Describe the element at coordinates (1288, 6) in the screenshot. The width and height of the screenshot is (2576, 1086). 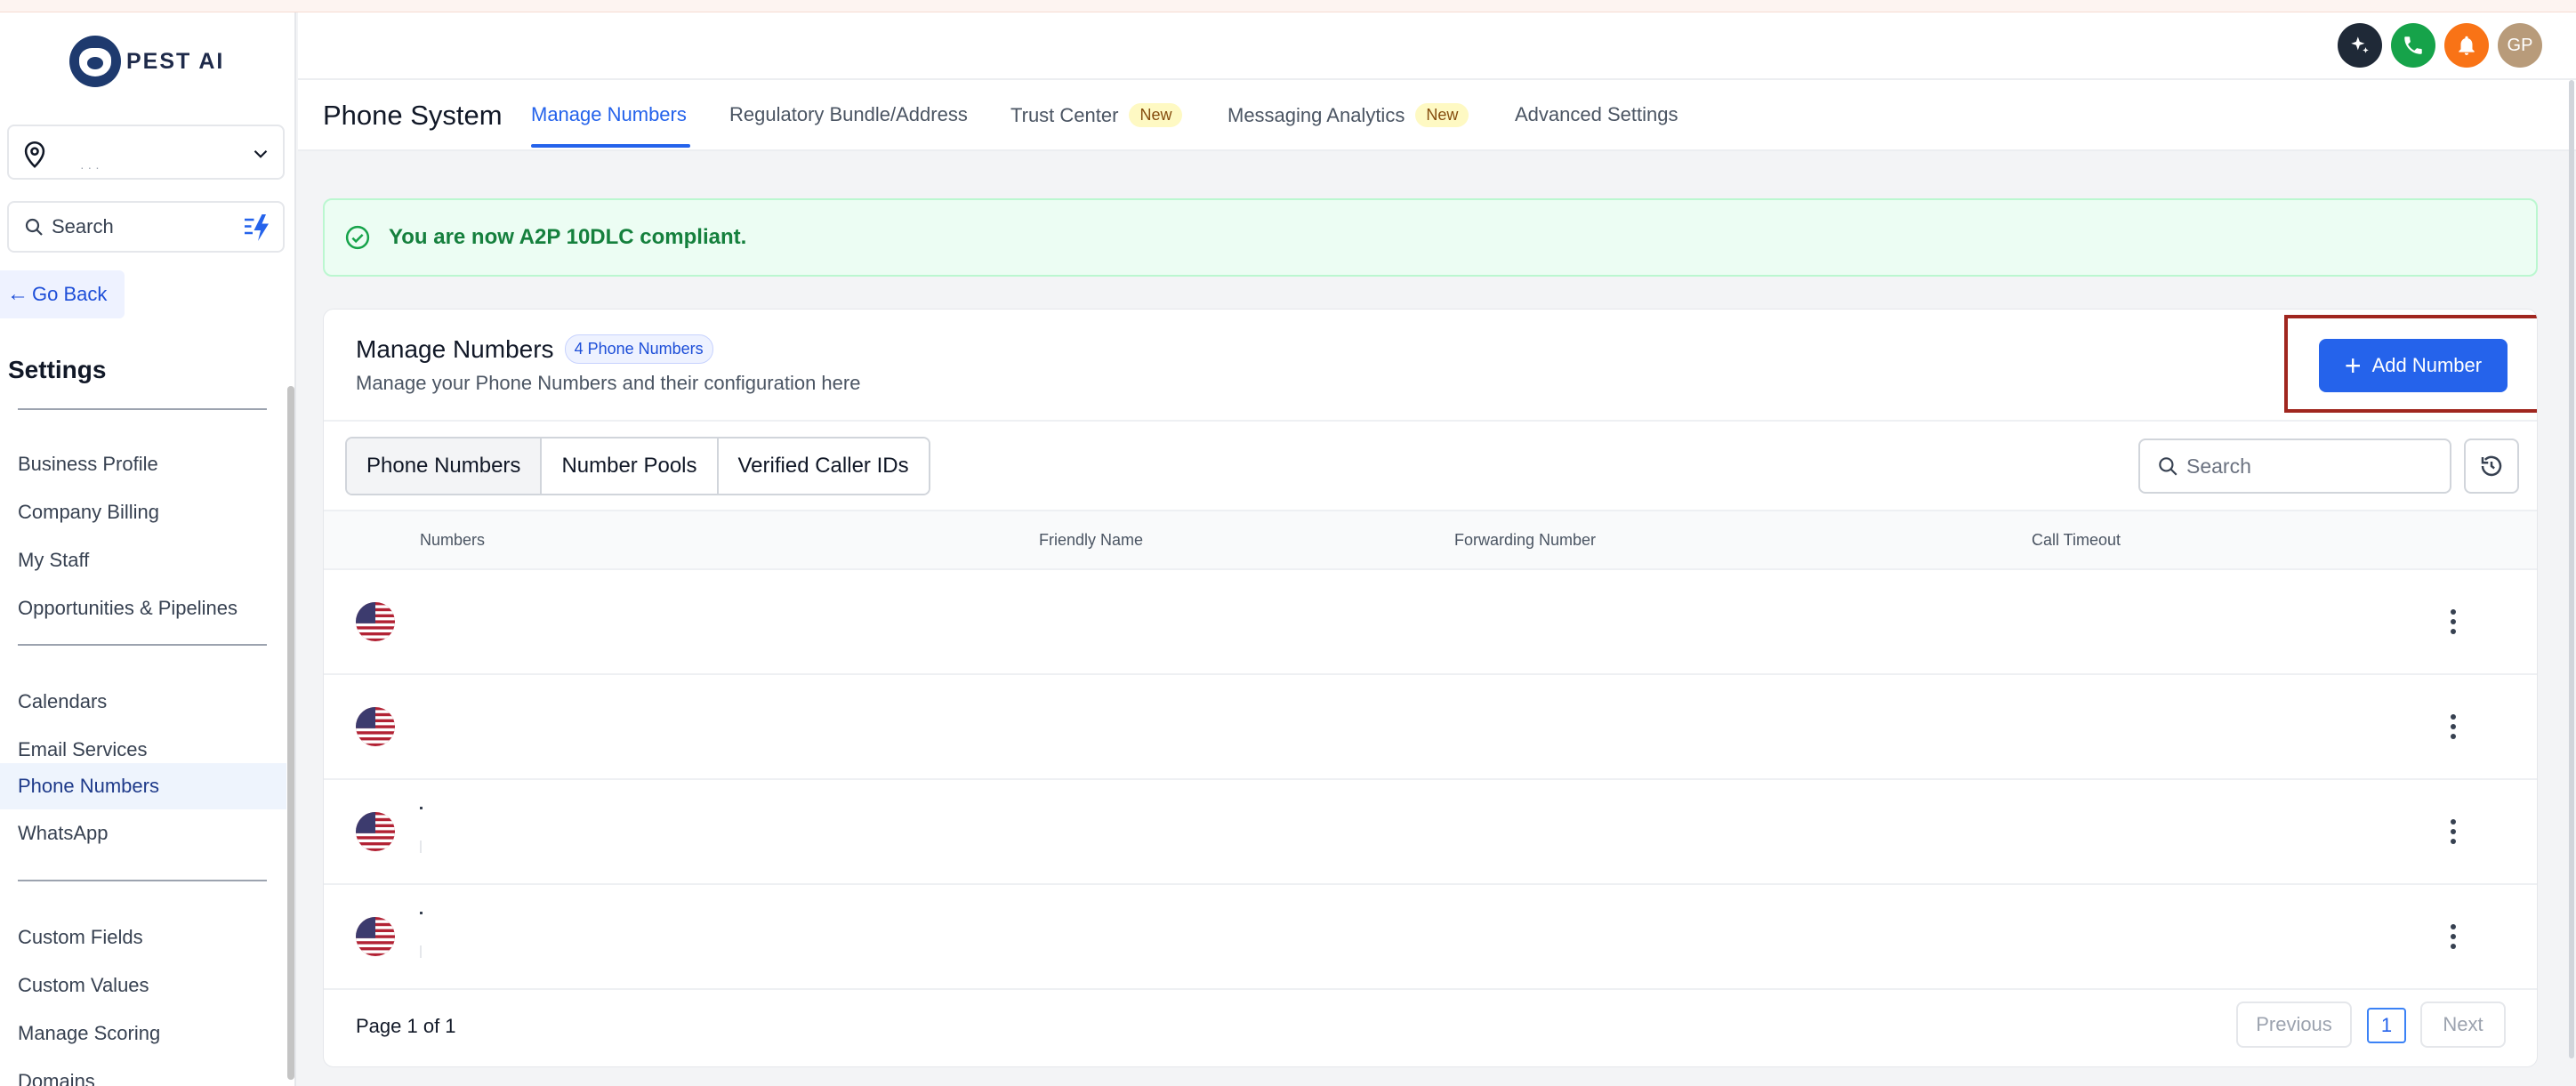
I see `top-strip` at that location.